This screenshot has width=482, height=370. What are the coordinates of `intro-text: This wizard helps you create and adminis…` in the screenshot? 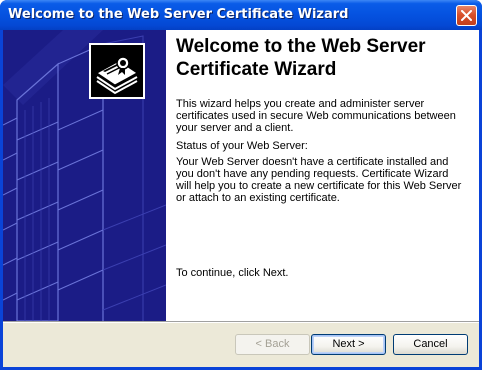 It's located at (316, 116).